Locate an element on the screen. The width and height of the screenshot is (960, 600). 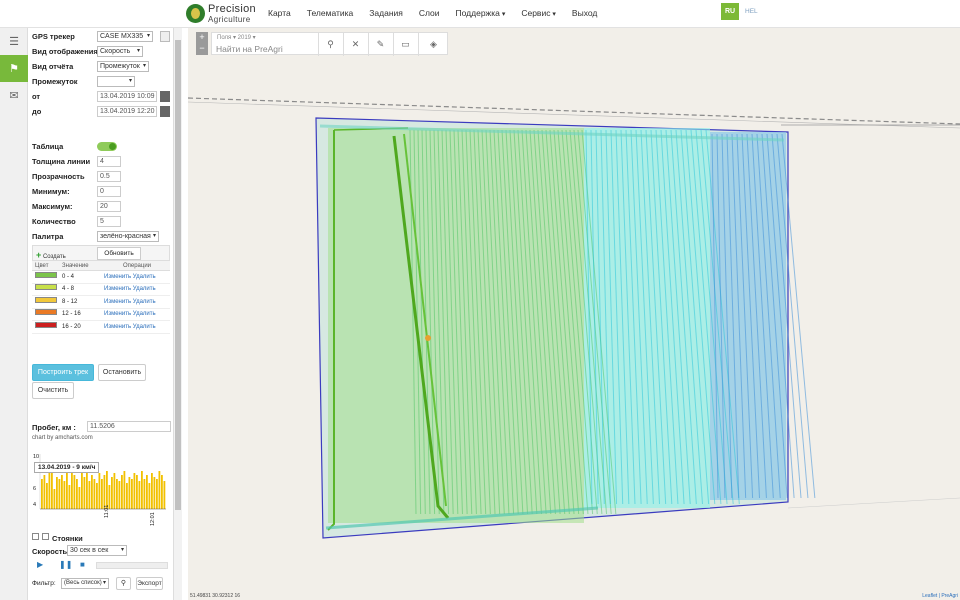
table-label: Таблица is located at coordinates (48, 146).